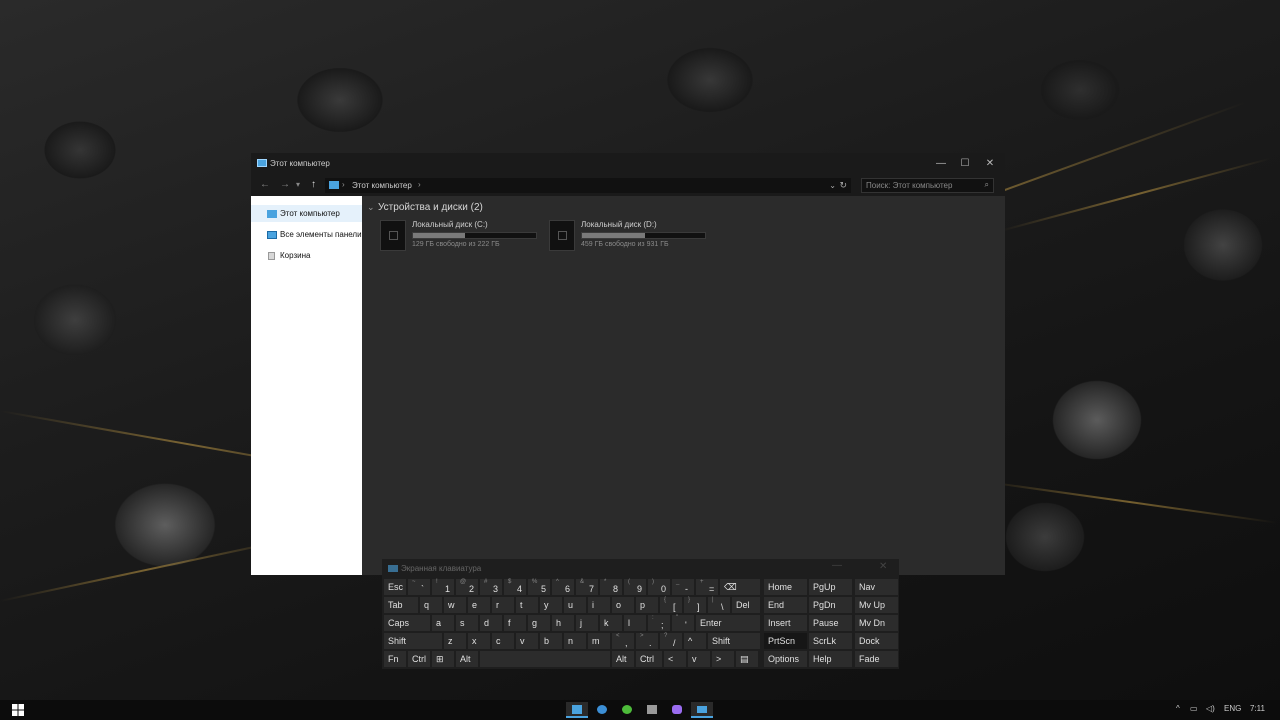 The height and width of the screenshot is (720, 1280). I want to click on close-button: ✕, so click(990, 164).